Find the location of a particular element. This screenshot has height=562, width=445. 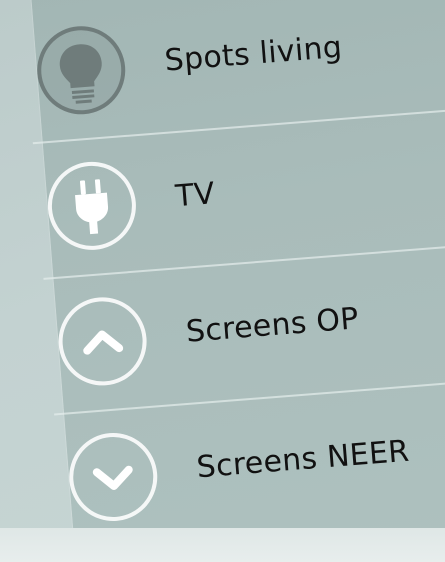

tv-circle is located at coordinates (92, 206).